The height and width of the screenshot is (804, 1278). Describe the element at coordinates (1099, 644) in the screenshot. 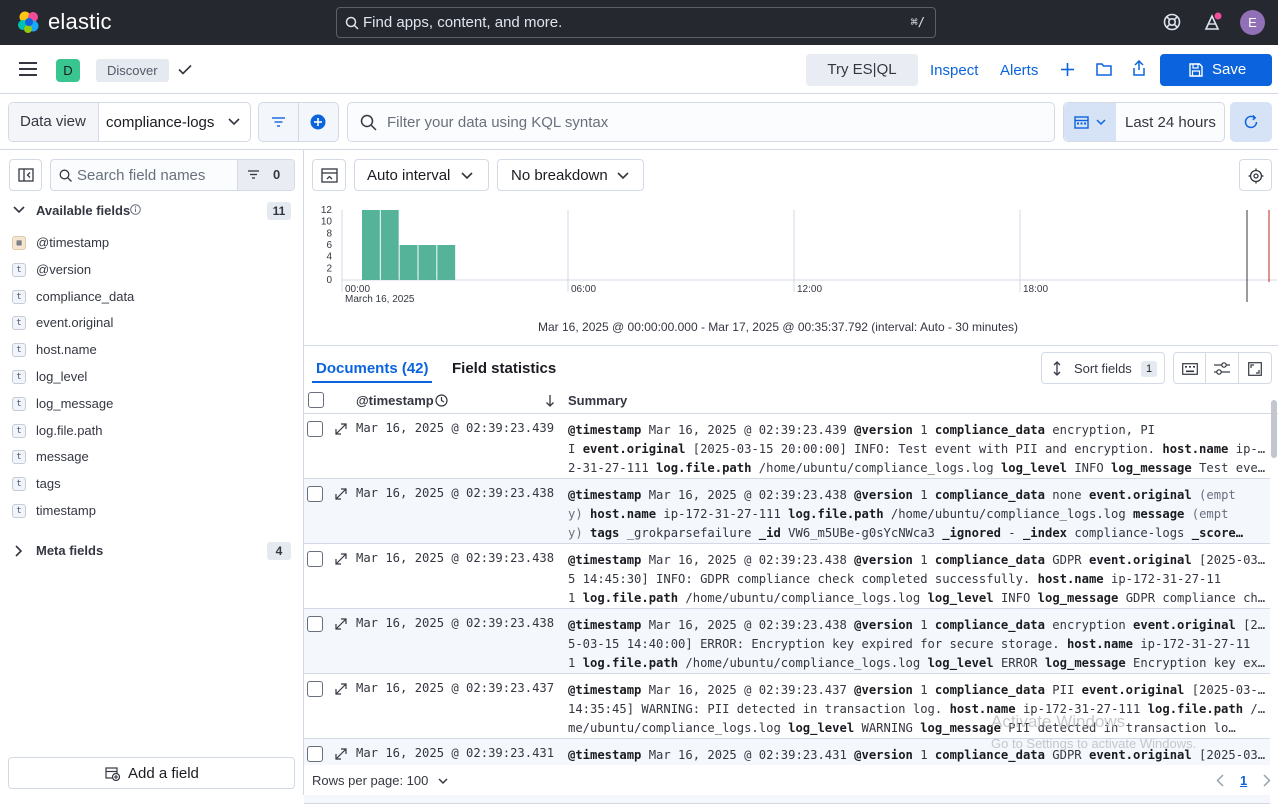

I see `summary-field-key: host.name` at that location.